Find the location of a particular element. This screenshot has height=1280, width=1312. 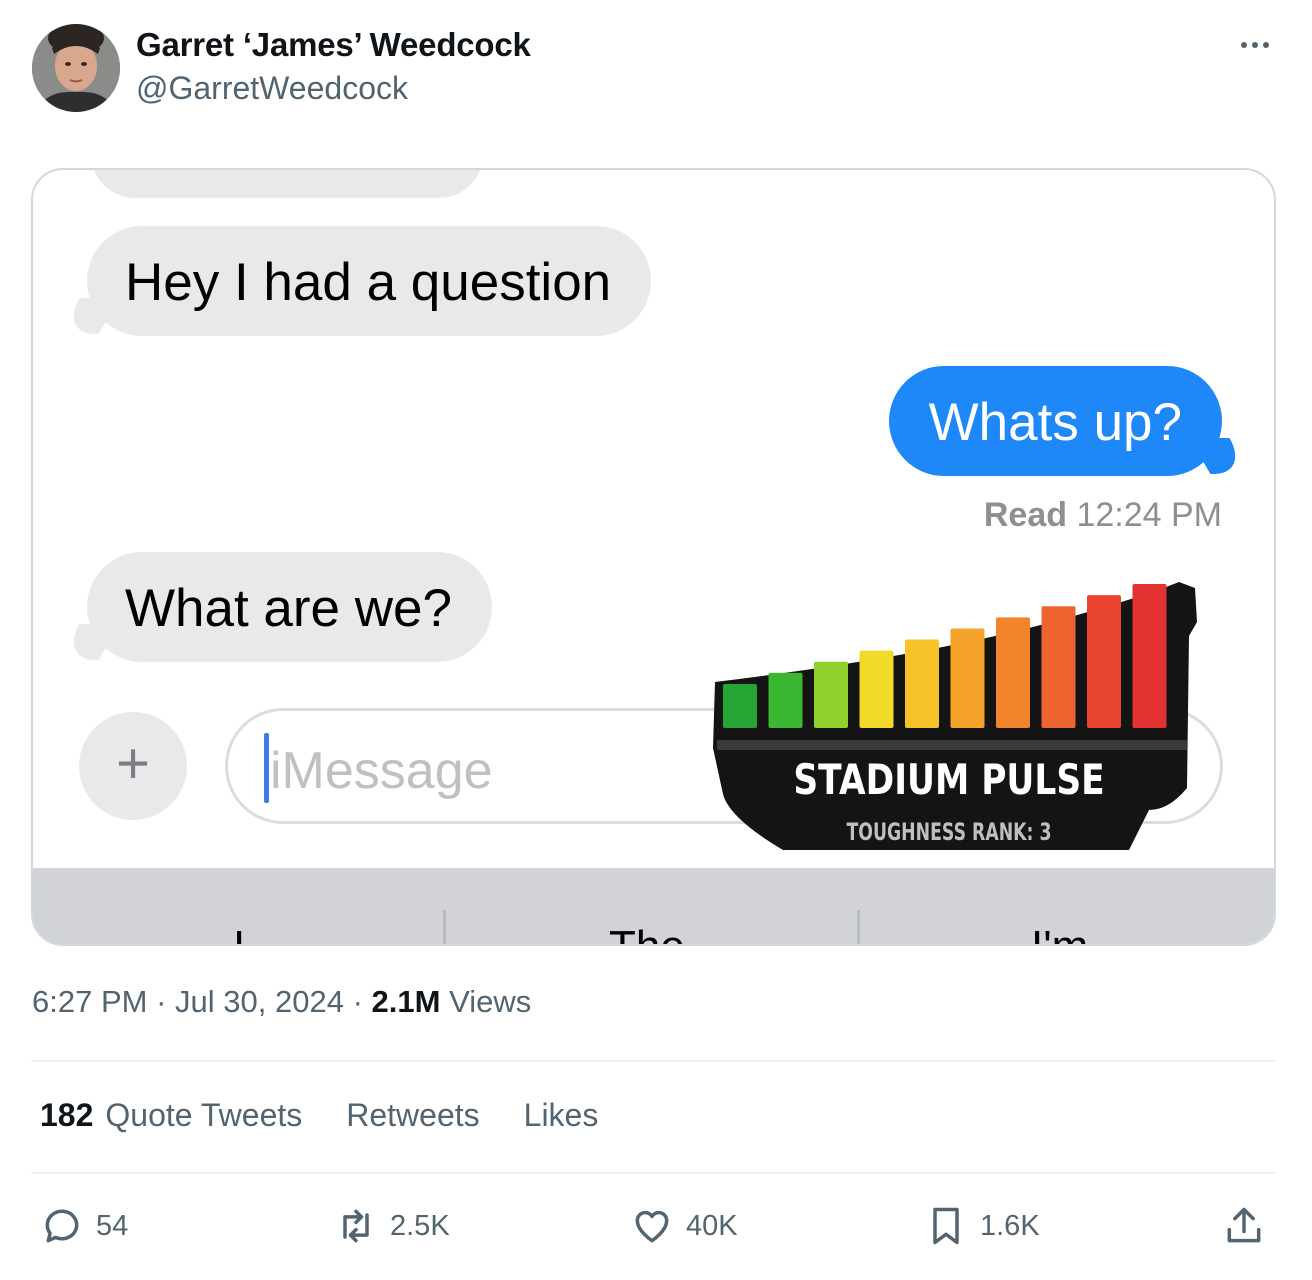

avatar is located at coordinates (76, 68).